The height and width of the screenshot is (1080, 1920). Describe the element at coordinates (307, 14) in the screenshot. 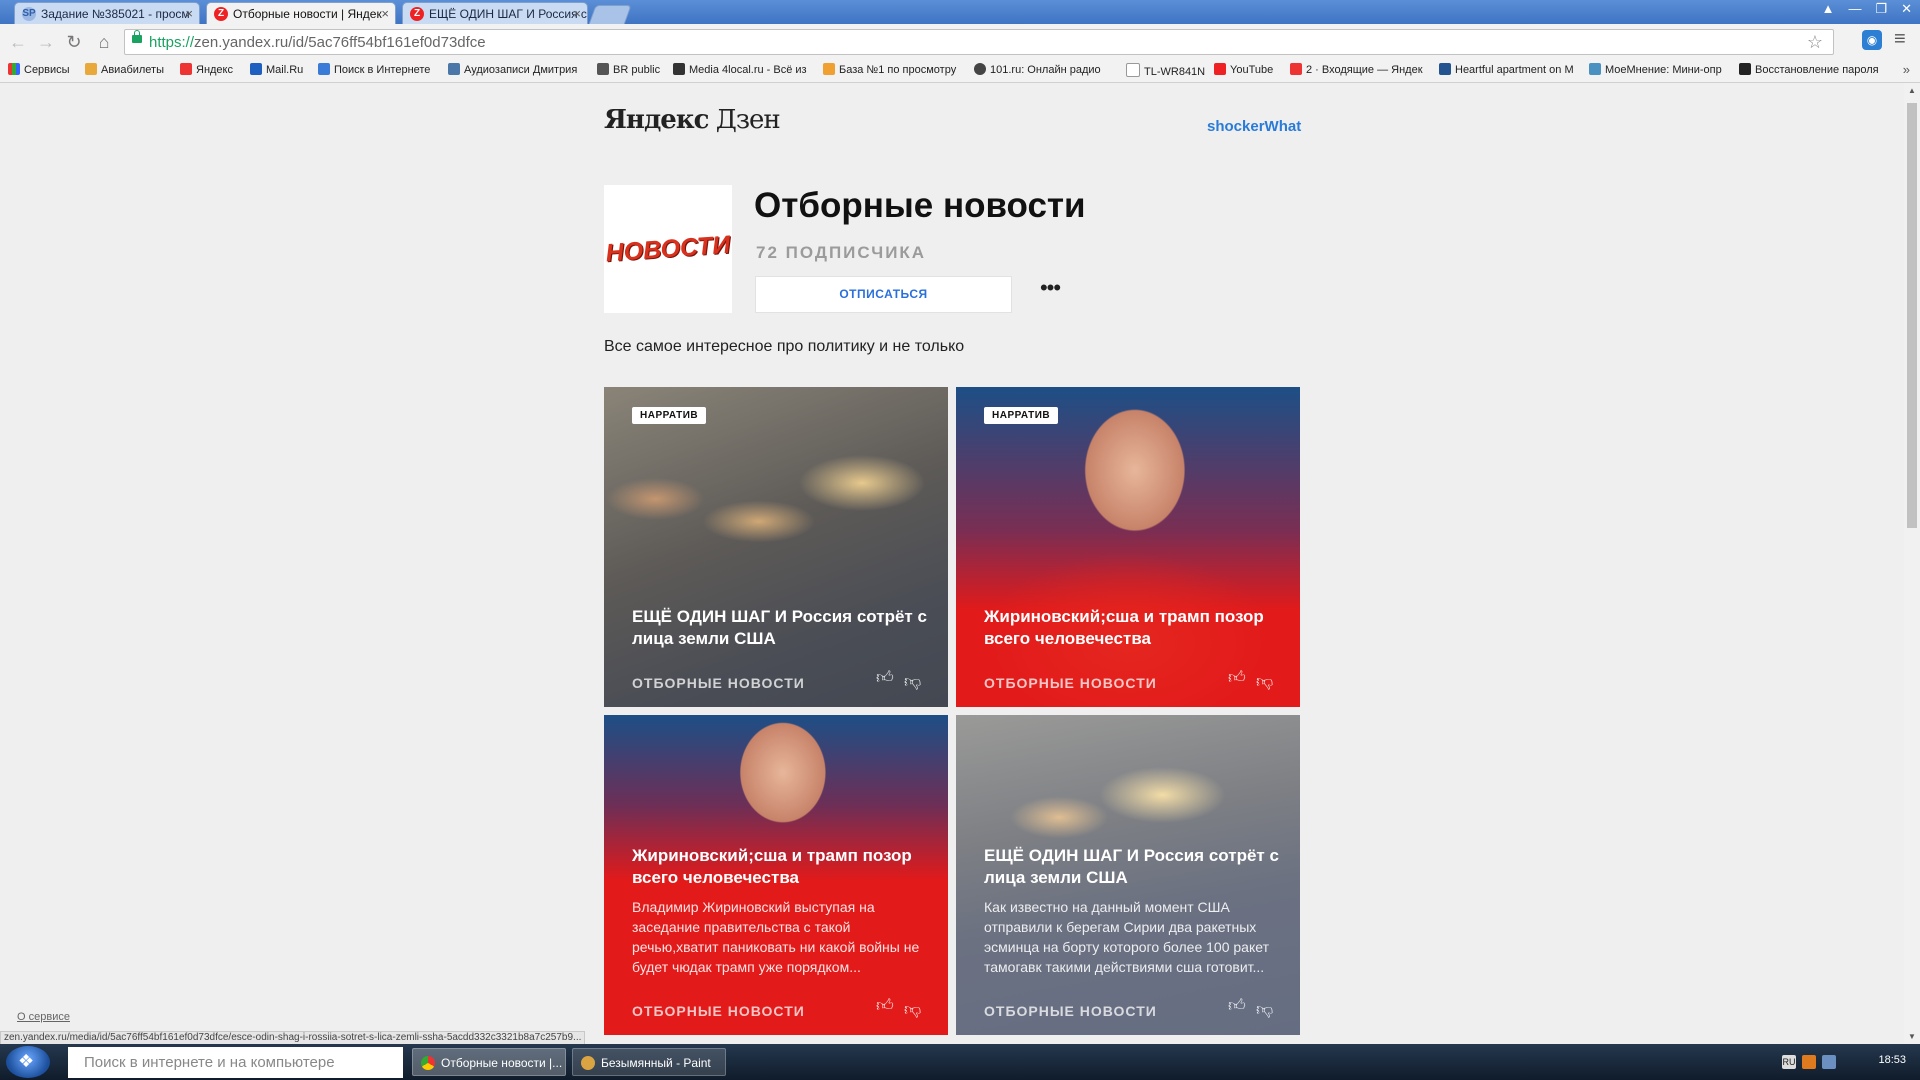

I see `tab-title: Отборные новости | Яндек` at that location.